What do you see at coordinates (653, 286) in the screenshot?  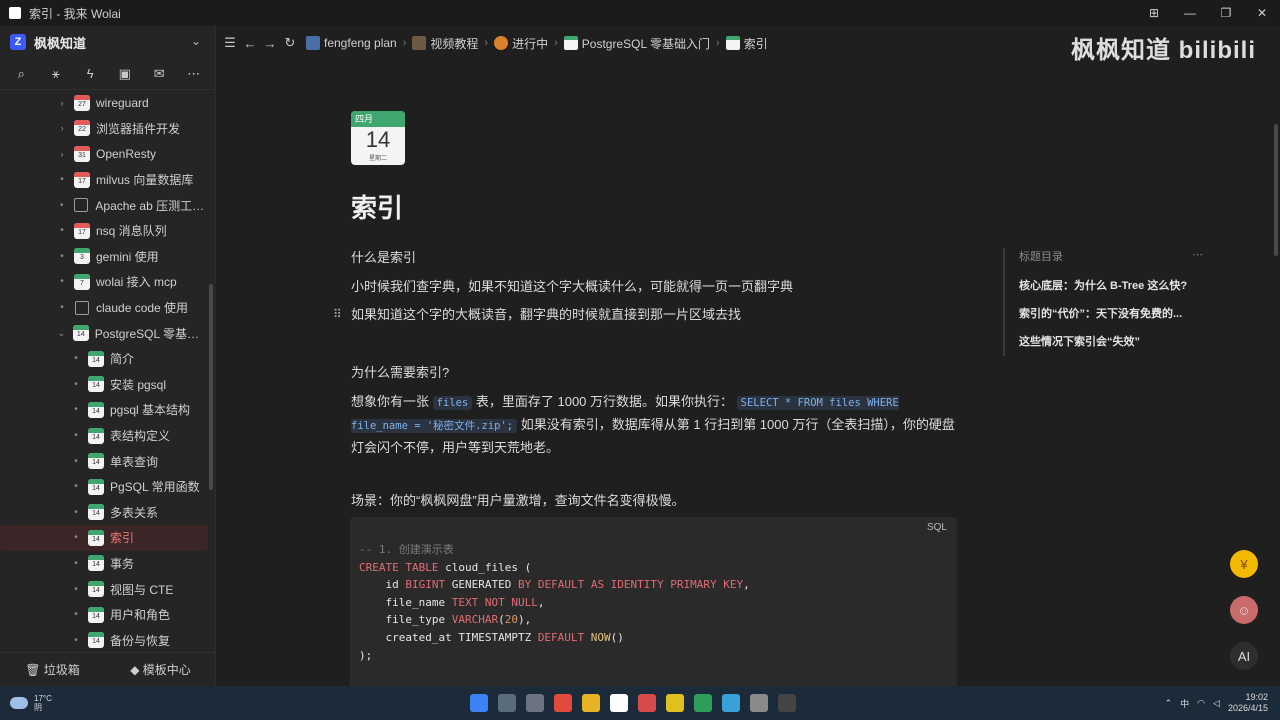 I see `text-block: 小时候我们查字典，如果不知道这个字大概读什么，可能就得一页一页翻字典` at bounding box center [653, 286].